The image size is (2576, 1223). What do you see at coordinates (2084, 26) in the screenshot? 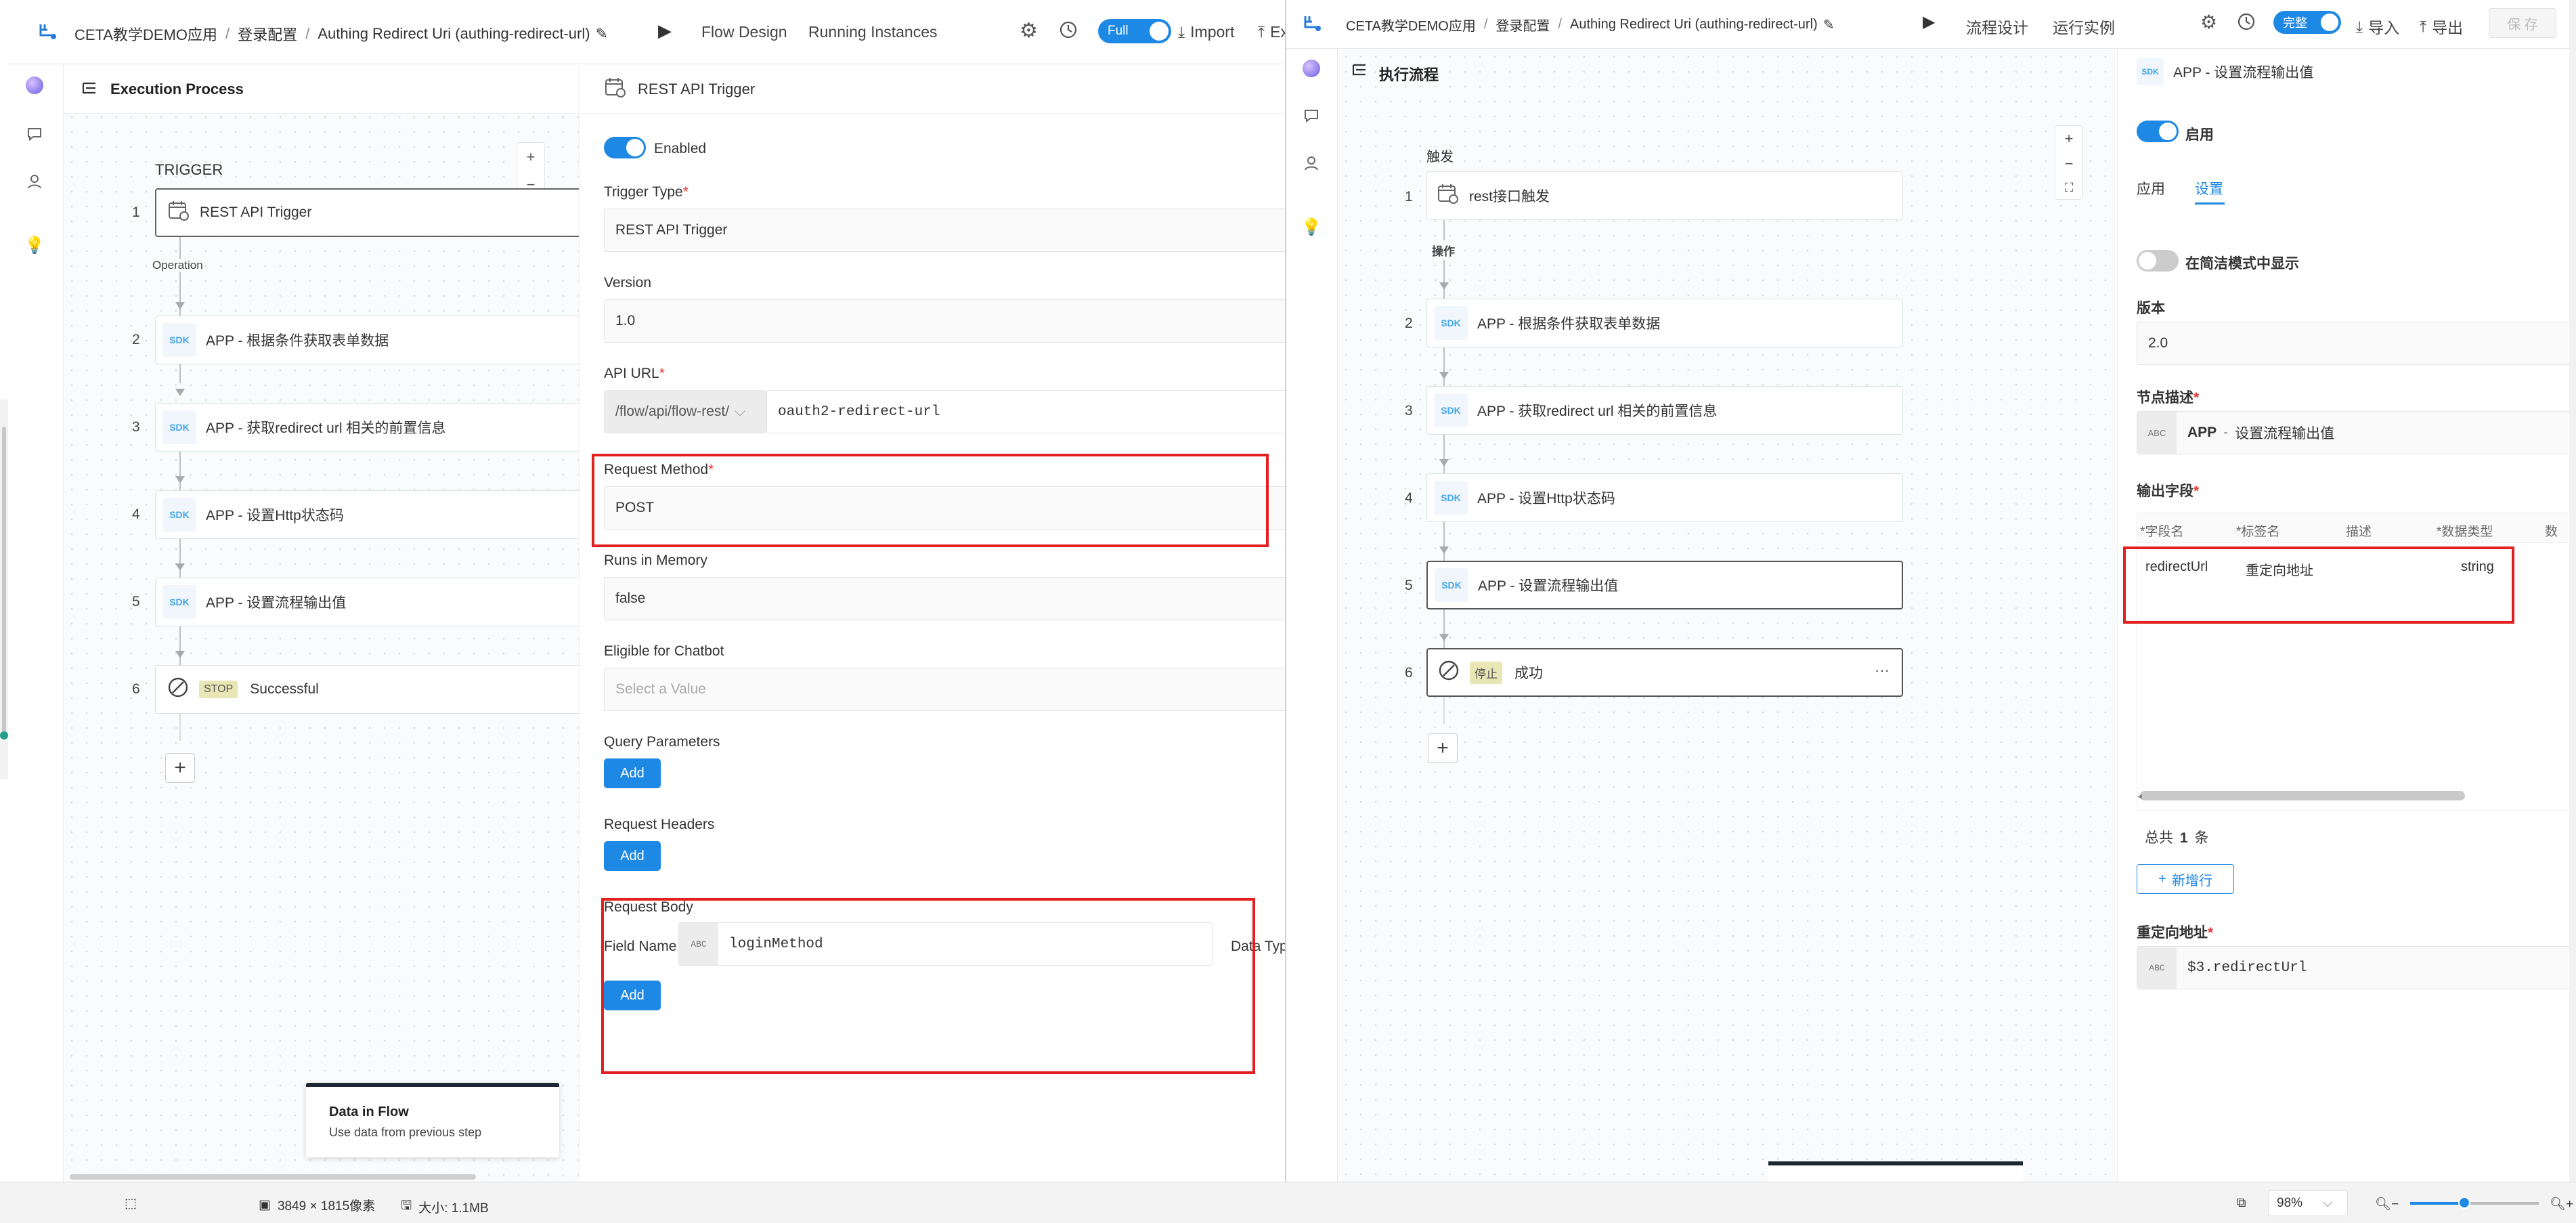
I see `tab-running-instances: 运行实例` at bounding box center [2084, 26].